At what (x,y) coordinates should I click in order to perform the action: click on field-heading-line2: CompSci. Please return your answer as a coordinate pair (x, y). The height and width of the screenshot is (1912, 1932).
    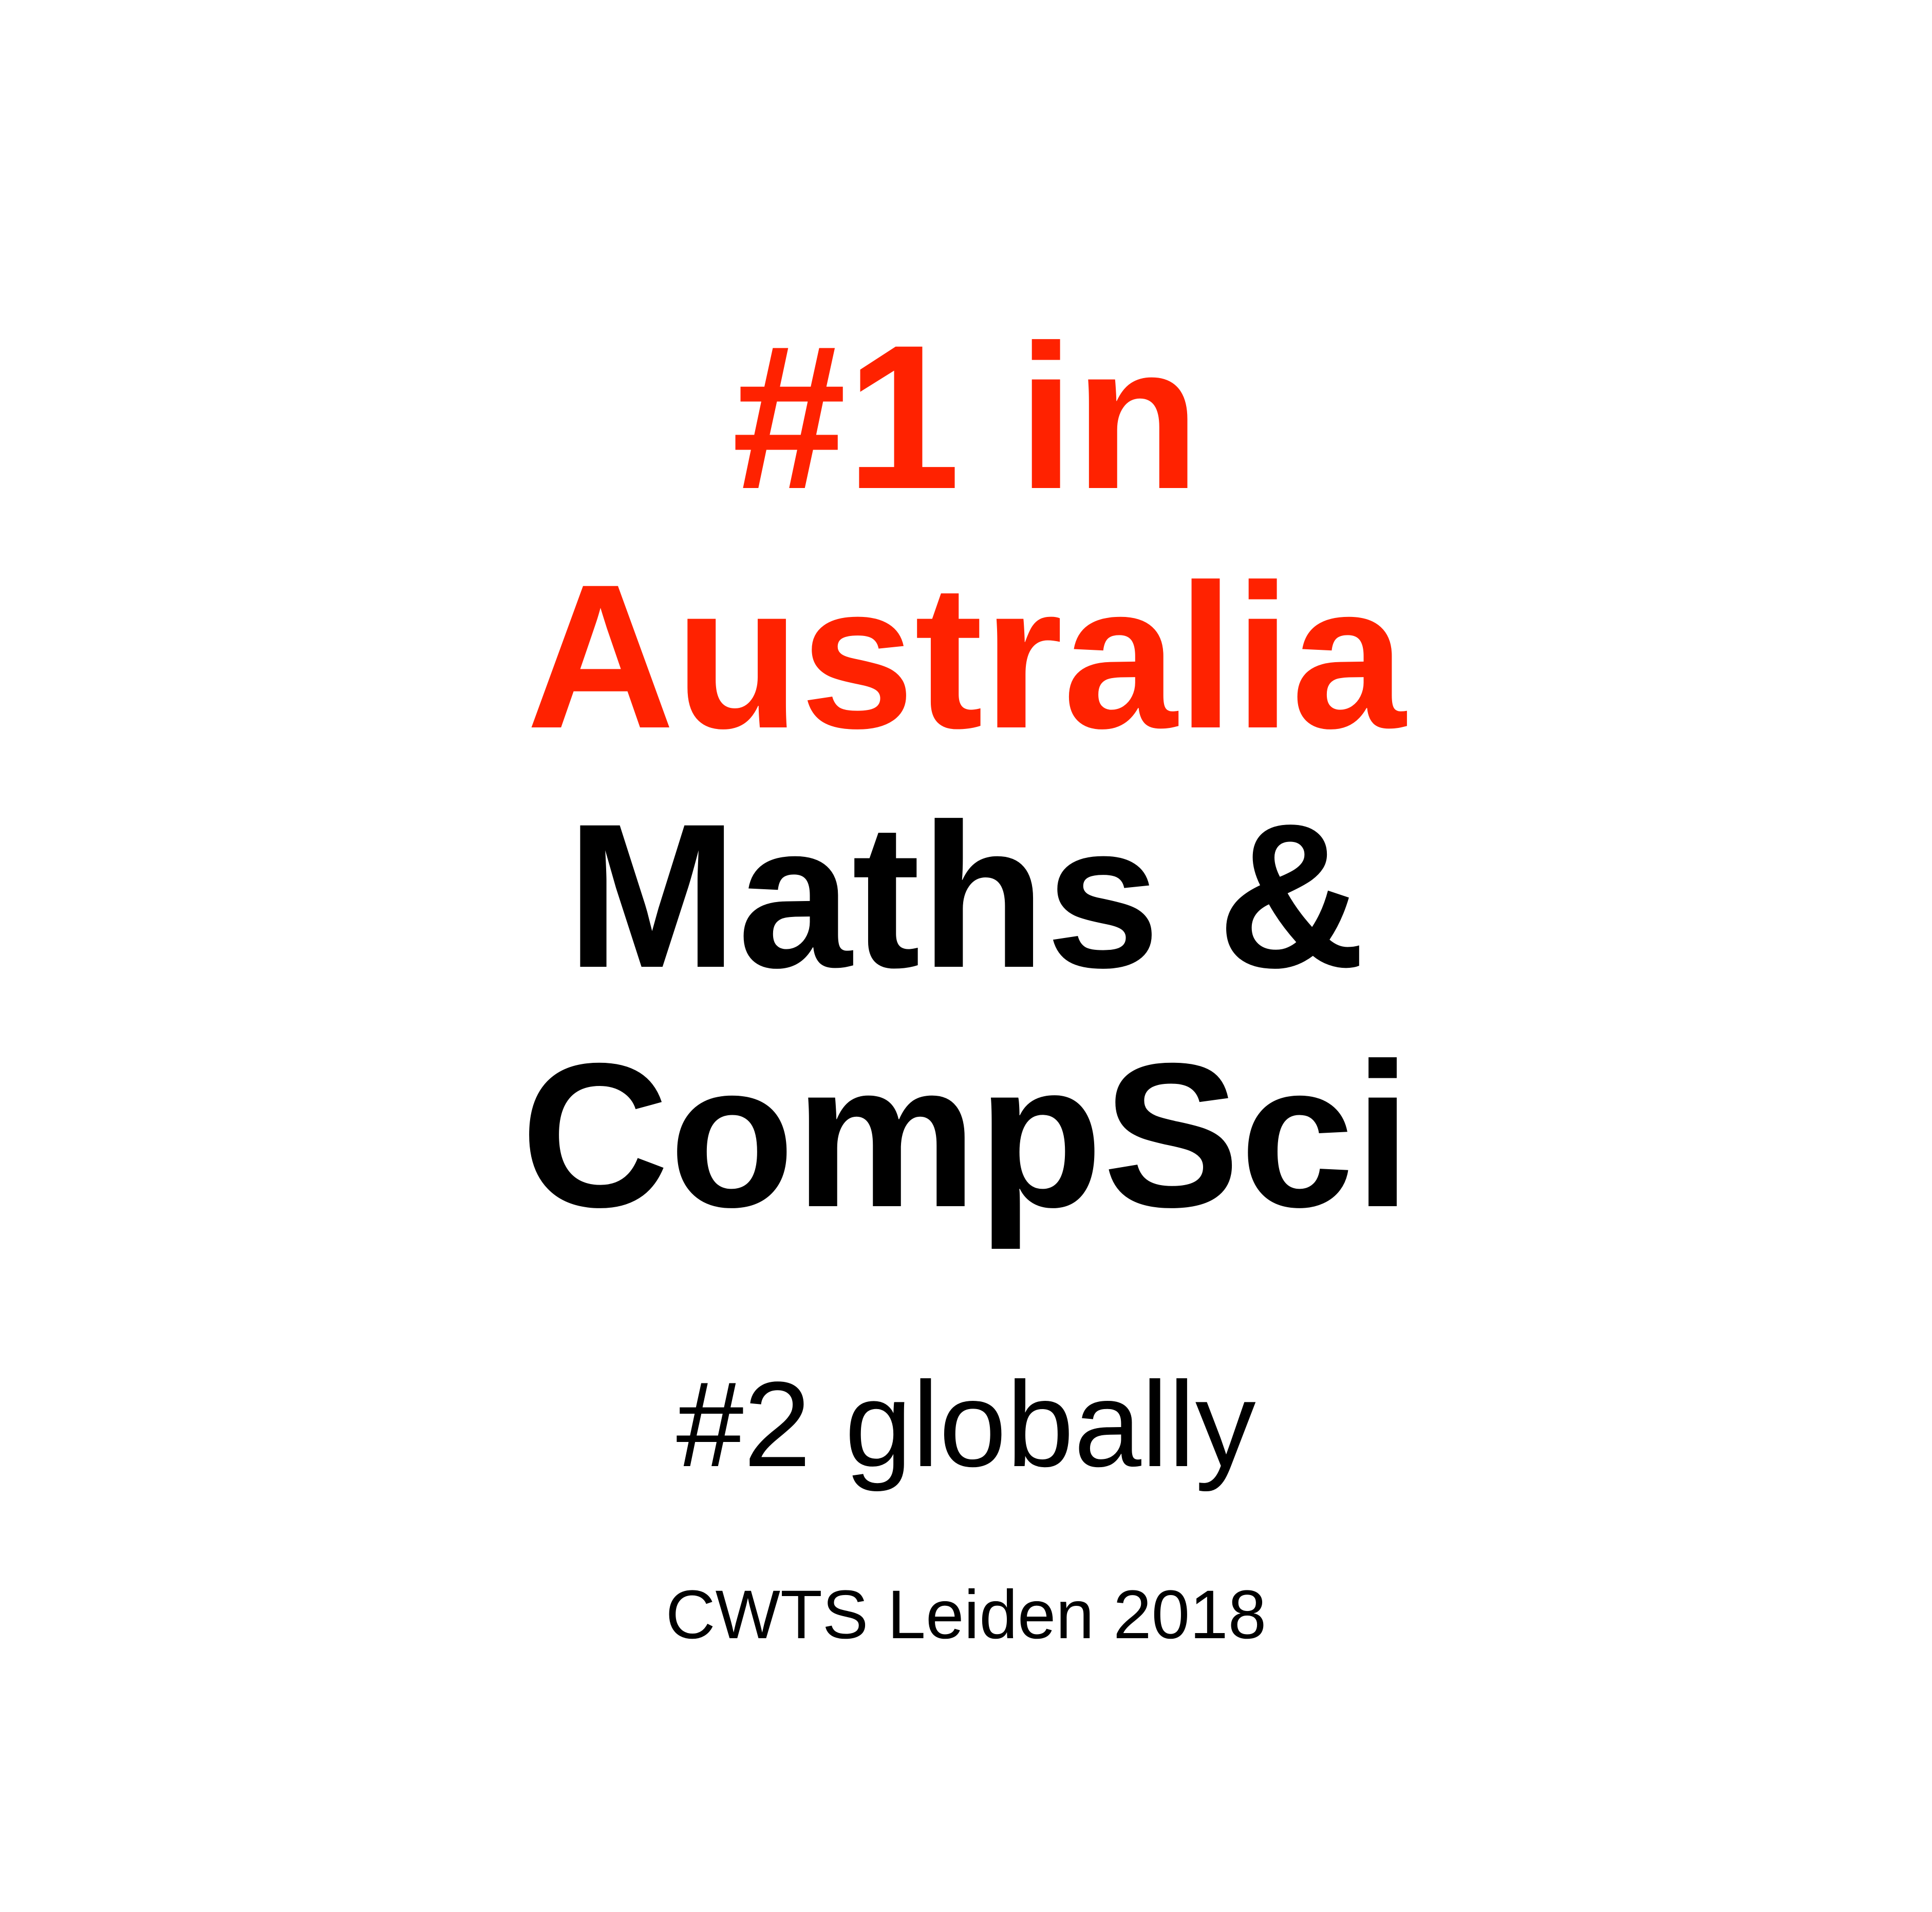
    Looking at the image, I should click on (966, 1135).